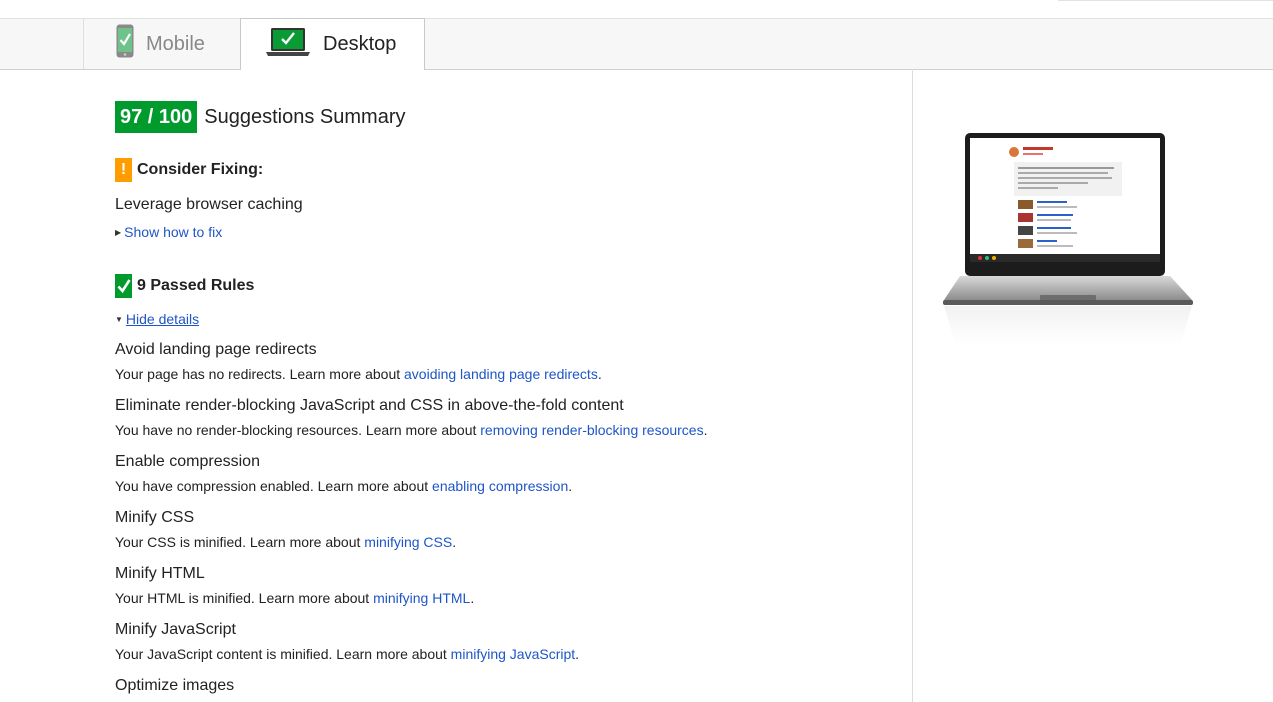 Image resolution: width=1273 pixels, height=702 pixels. What do you see at coordinates (240, 542) in the screenshot?
I see `rule-description-text: Your CSS is minified. Learn more about` at bounding box center [240, 542].